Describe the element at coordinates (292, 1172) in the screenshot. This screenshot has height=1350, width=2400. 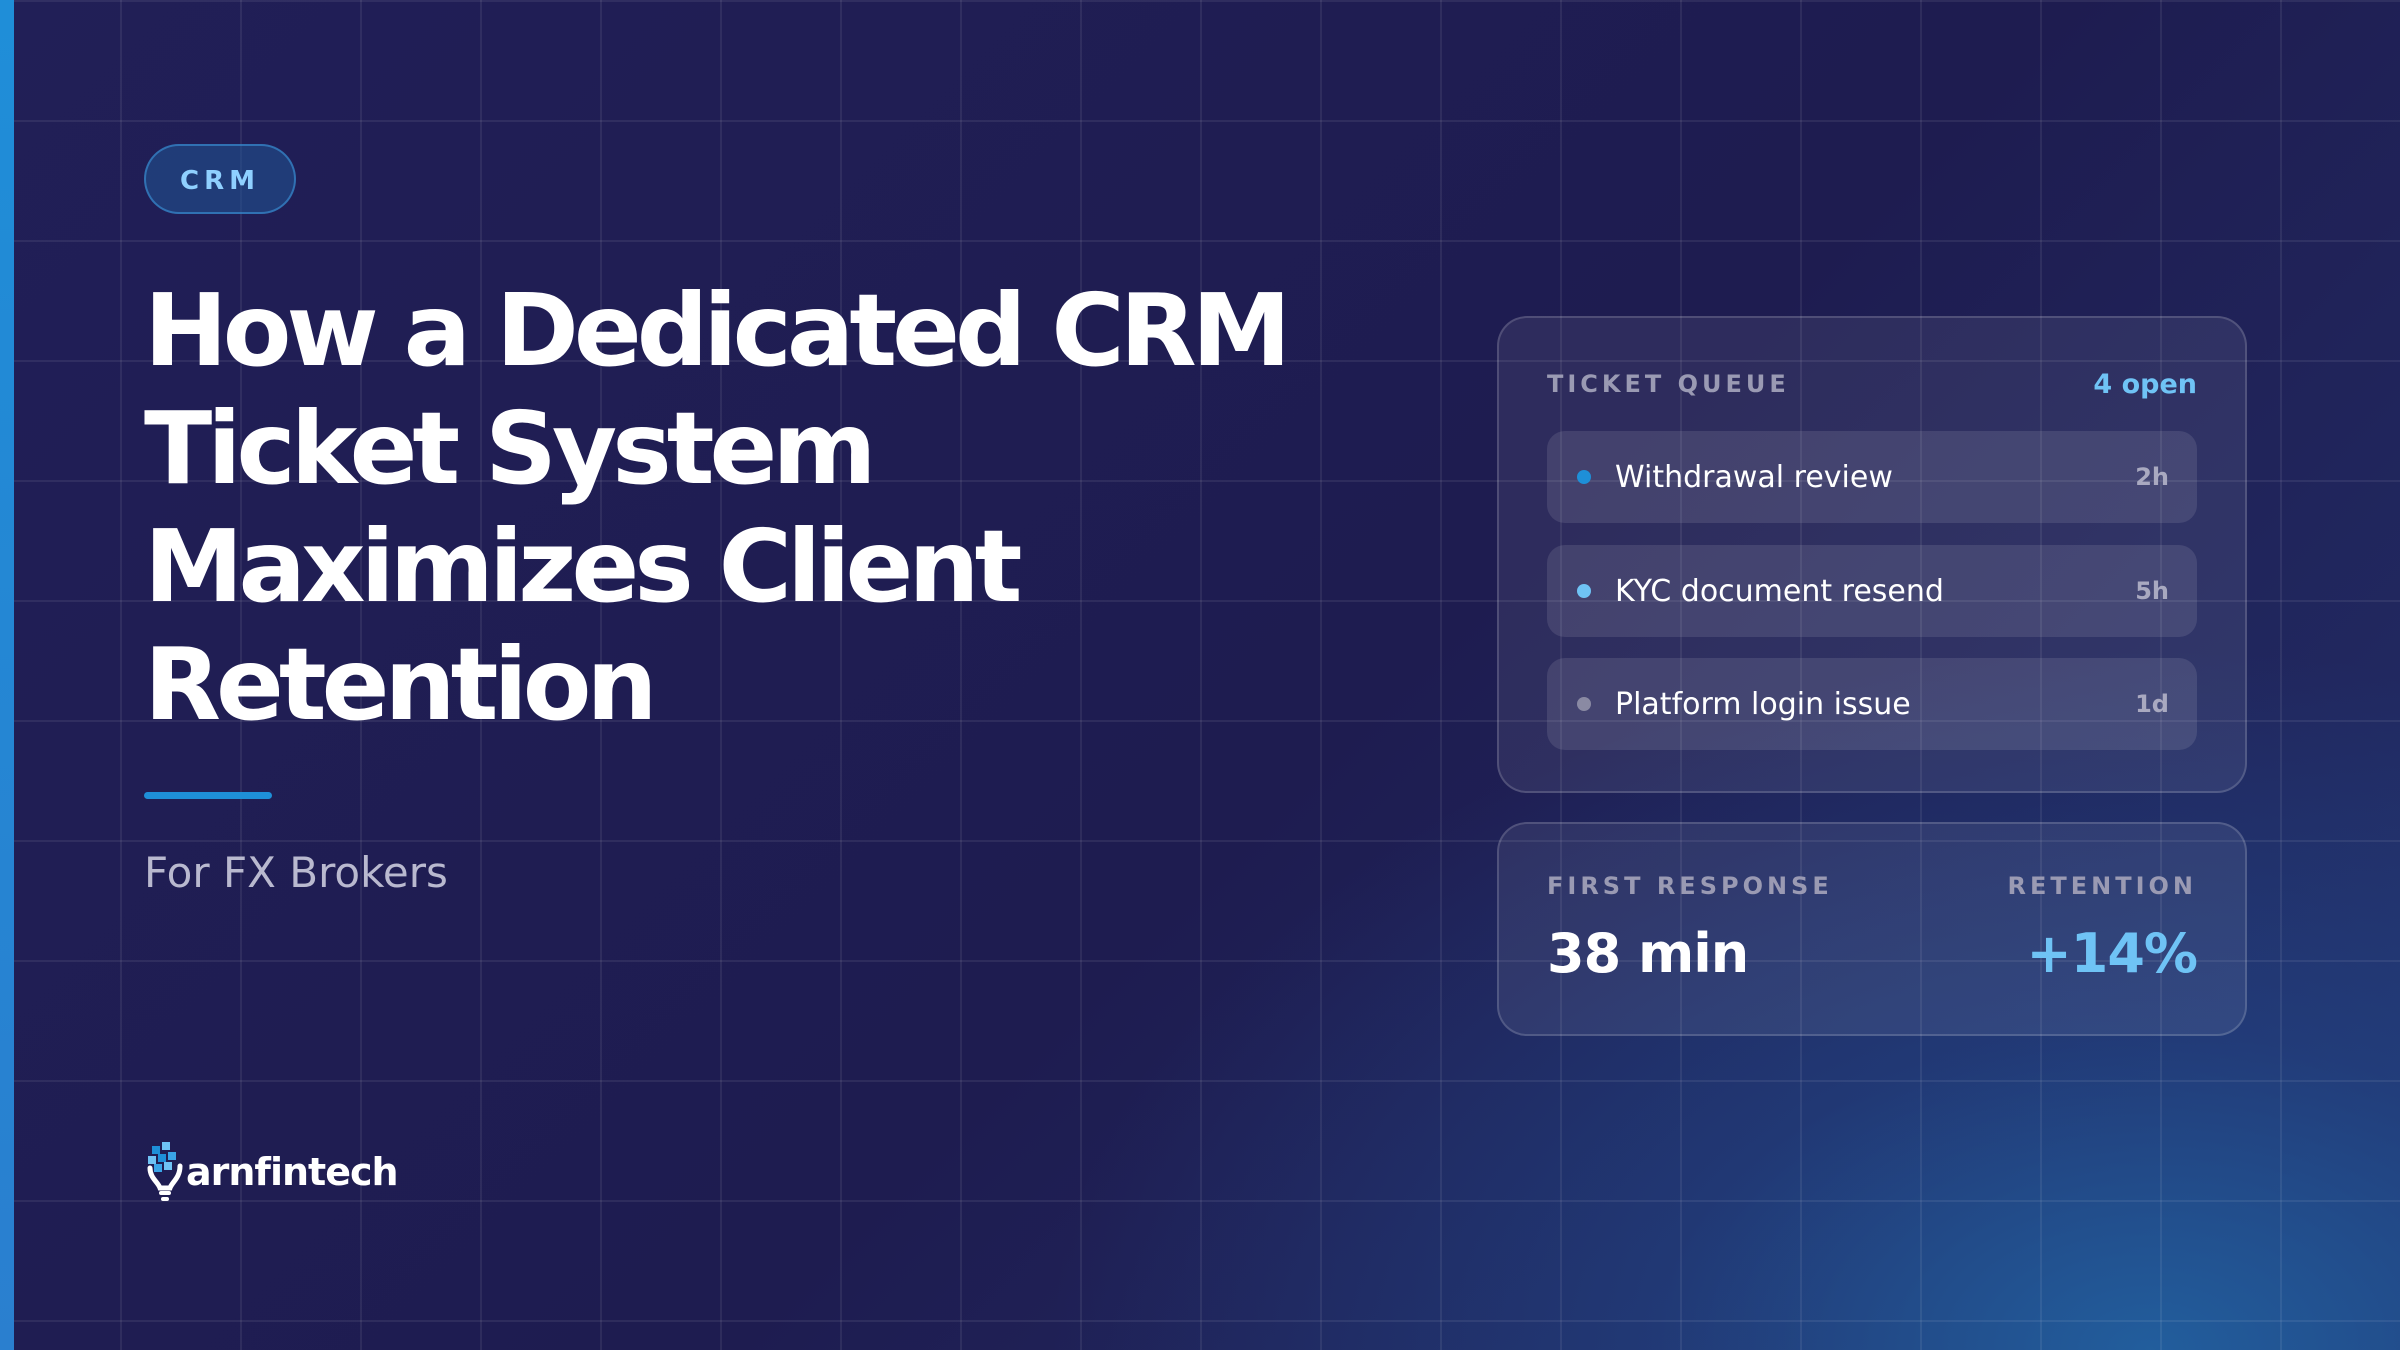
I see `brand-logo-text: arnfintech` at that location.